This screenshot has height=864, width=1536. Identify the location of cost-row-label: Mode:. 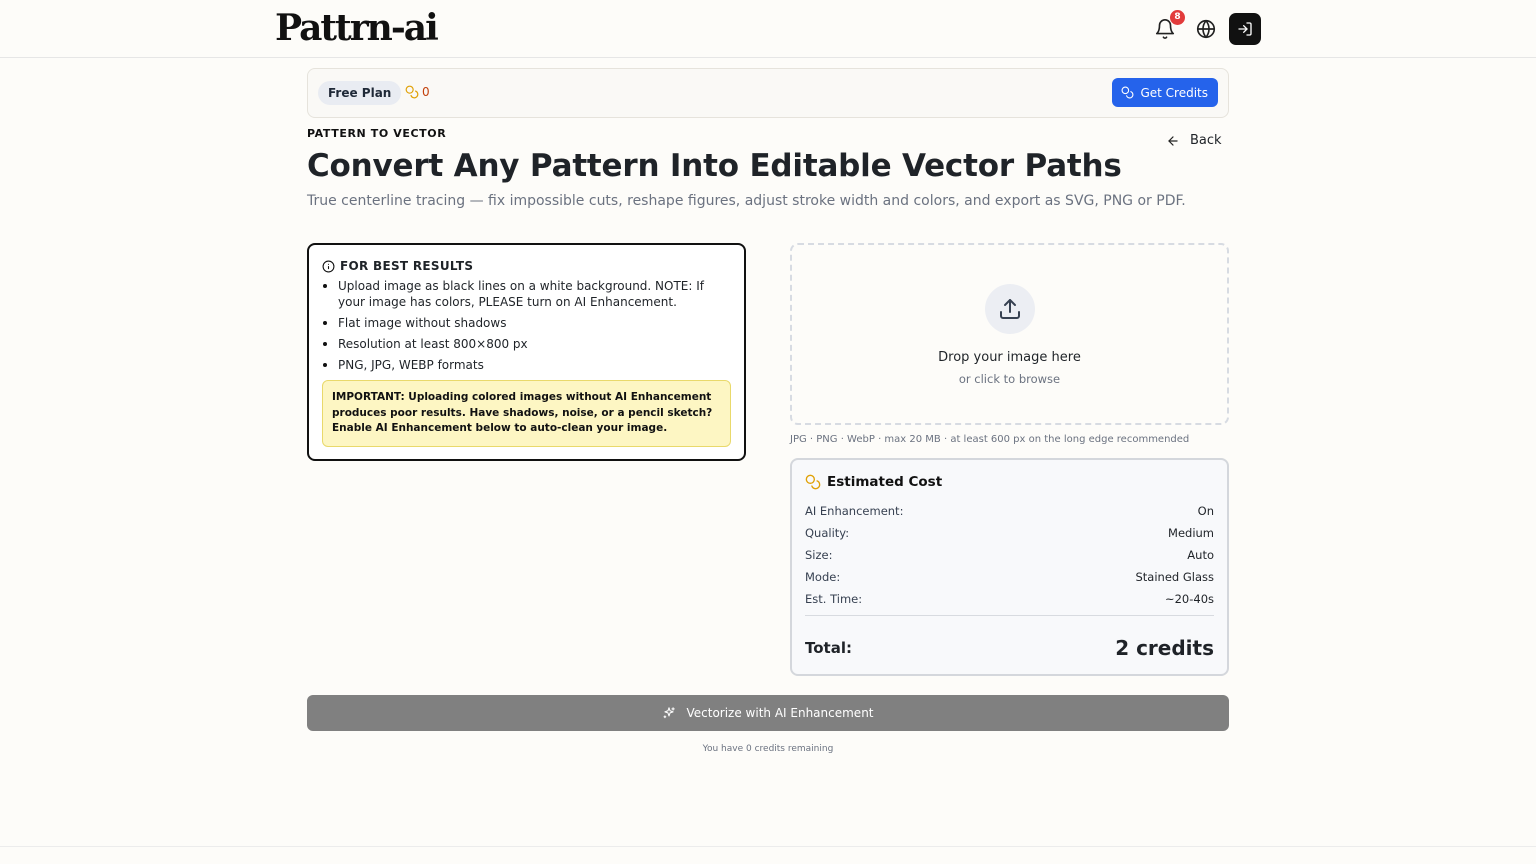
(823, 577).